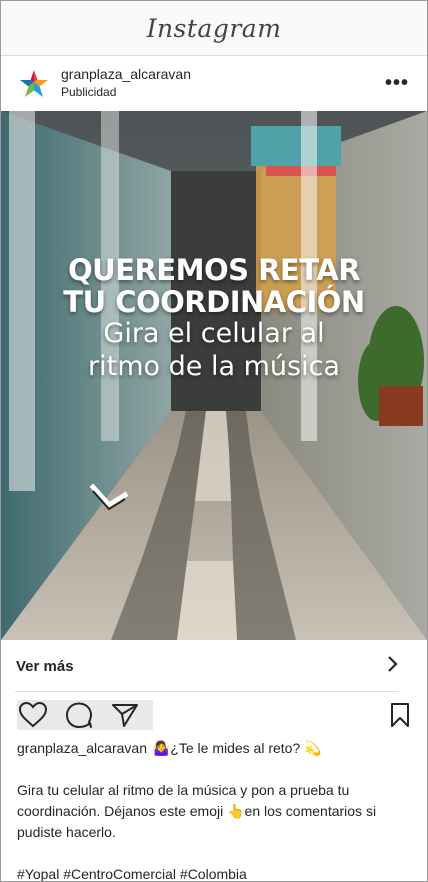 The width and height of the screenshot is (428, 882). Describe the element at coordinates (207, 666) in the screenshot. I see `see-more-cta: Ver más` at that location.